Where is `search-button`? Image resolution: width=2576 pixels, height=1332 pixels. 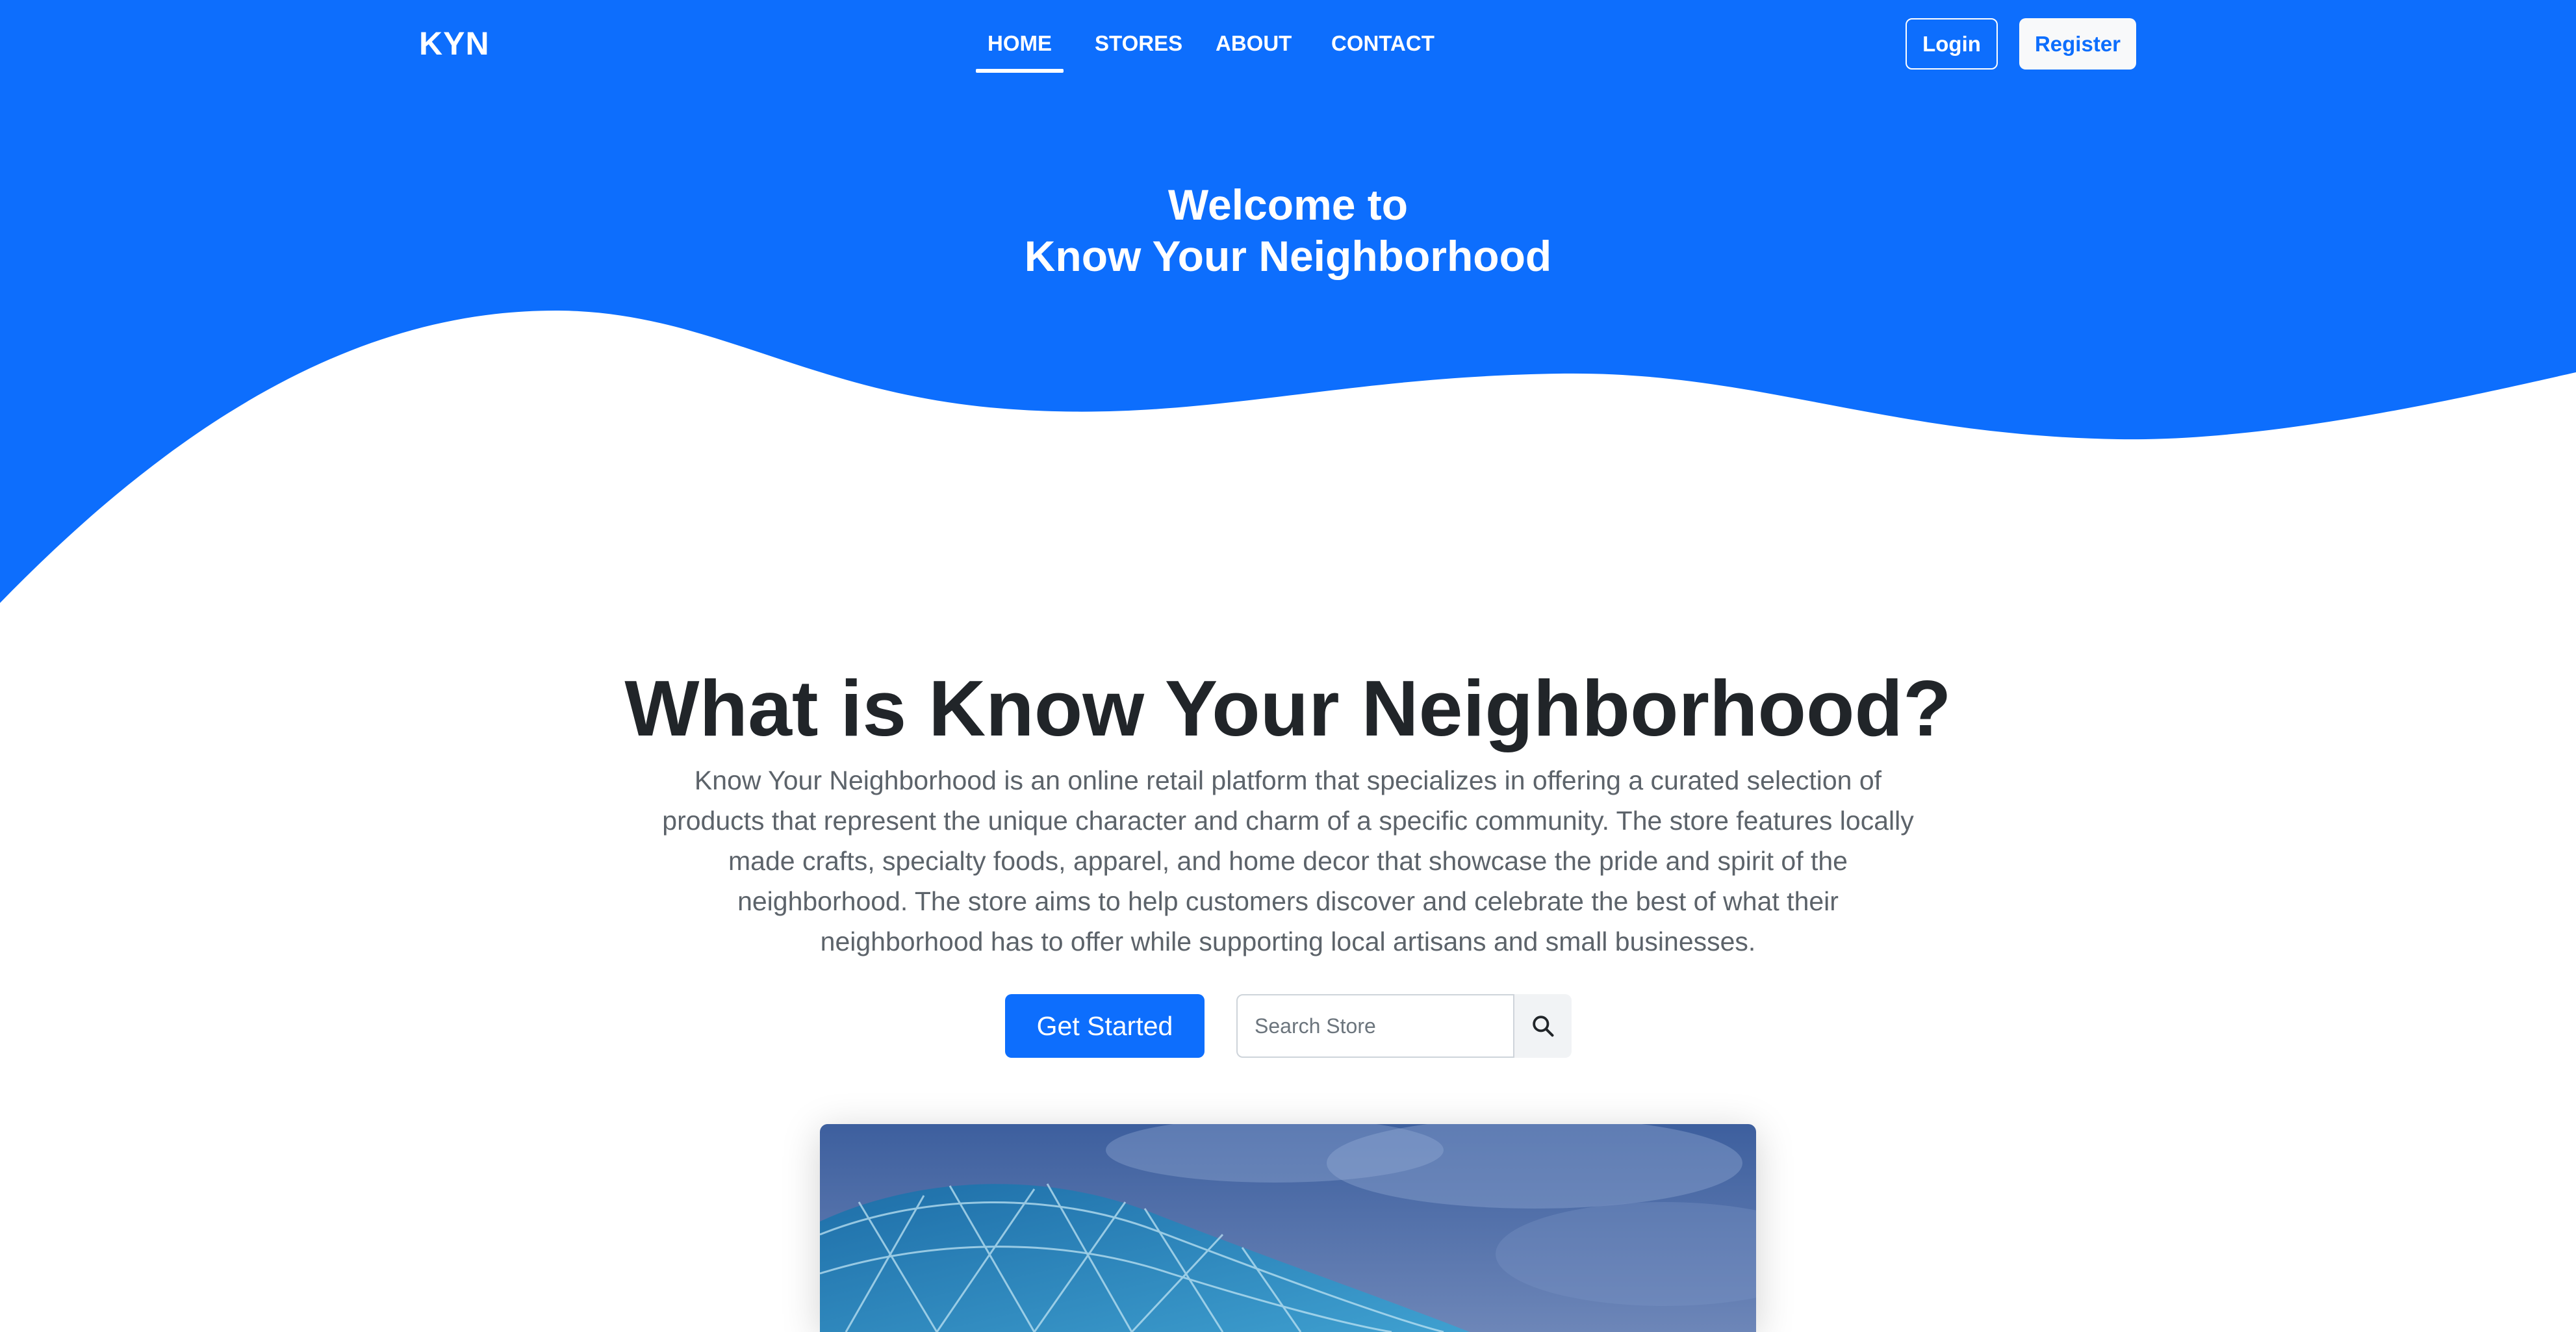 search-button is located at coordinates (1543, 1026).